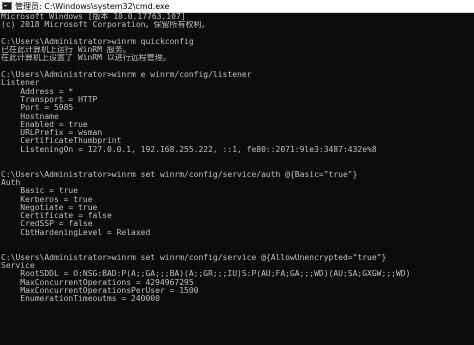 This screenshot has width=474, height=345. I want to click on console-line: Hostname, so click(30, 116).